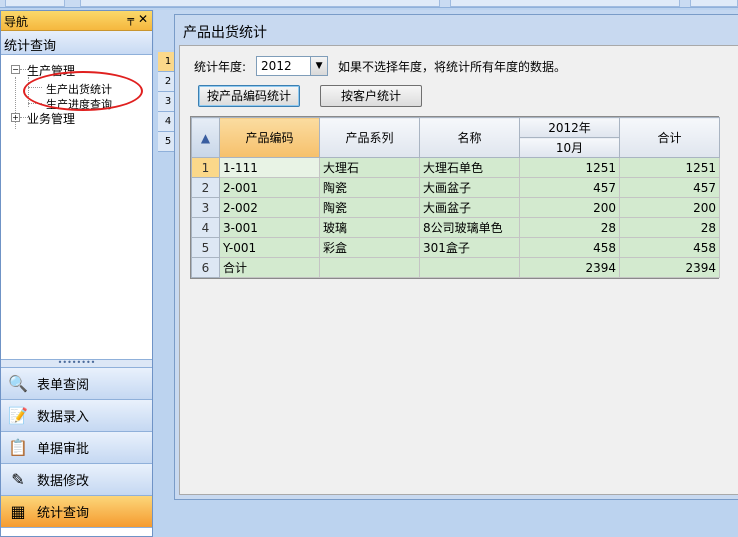  Describe the element at coordinates (669, 267) in the screenshot. I see `cell-total: 2394` at that location.